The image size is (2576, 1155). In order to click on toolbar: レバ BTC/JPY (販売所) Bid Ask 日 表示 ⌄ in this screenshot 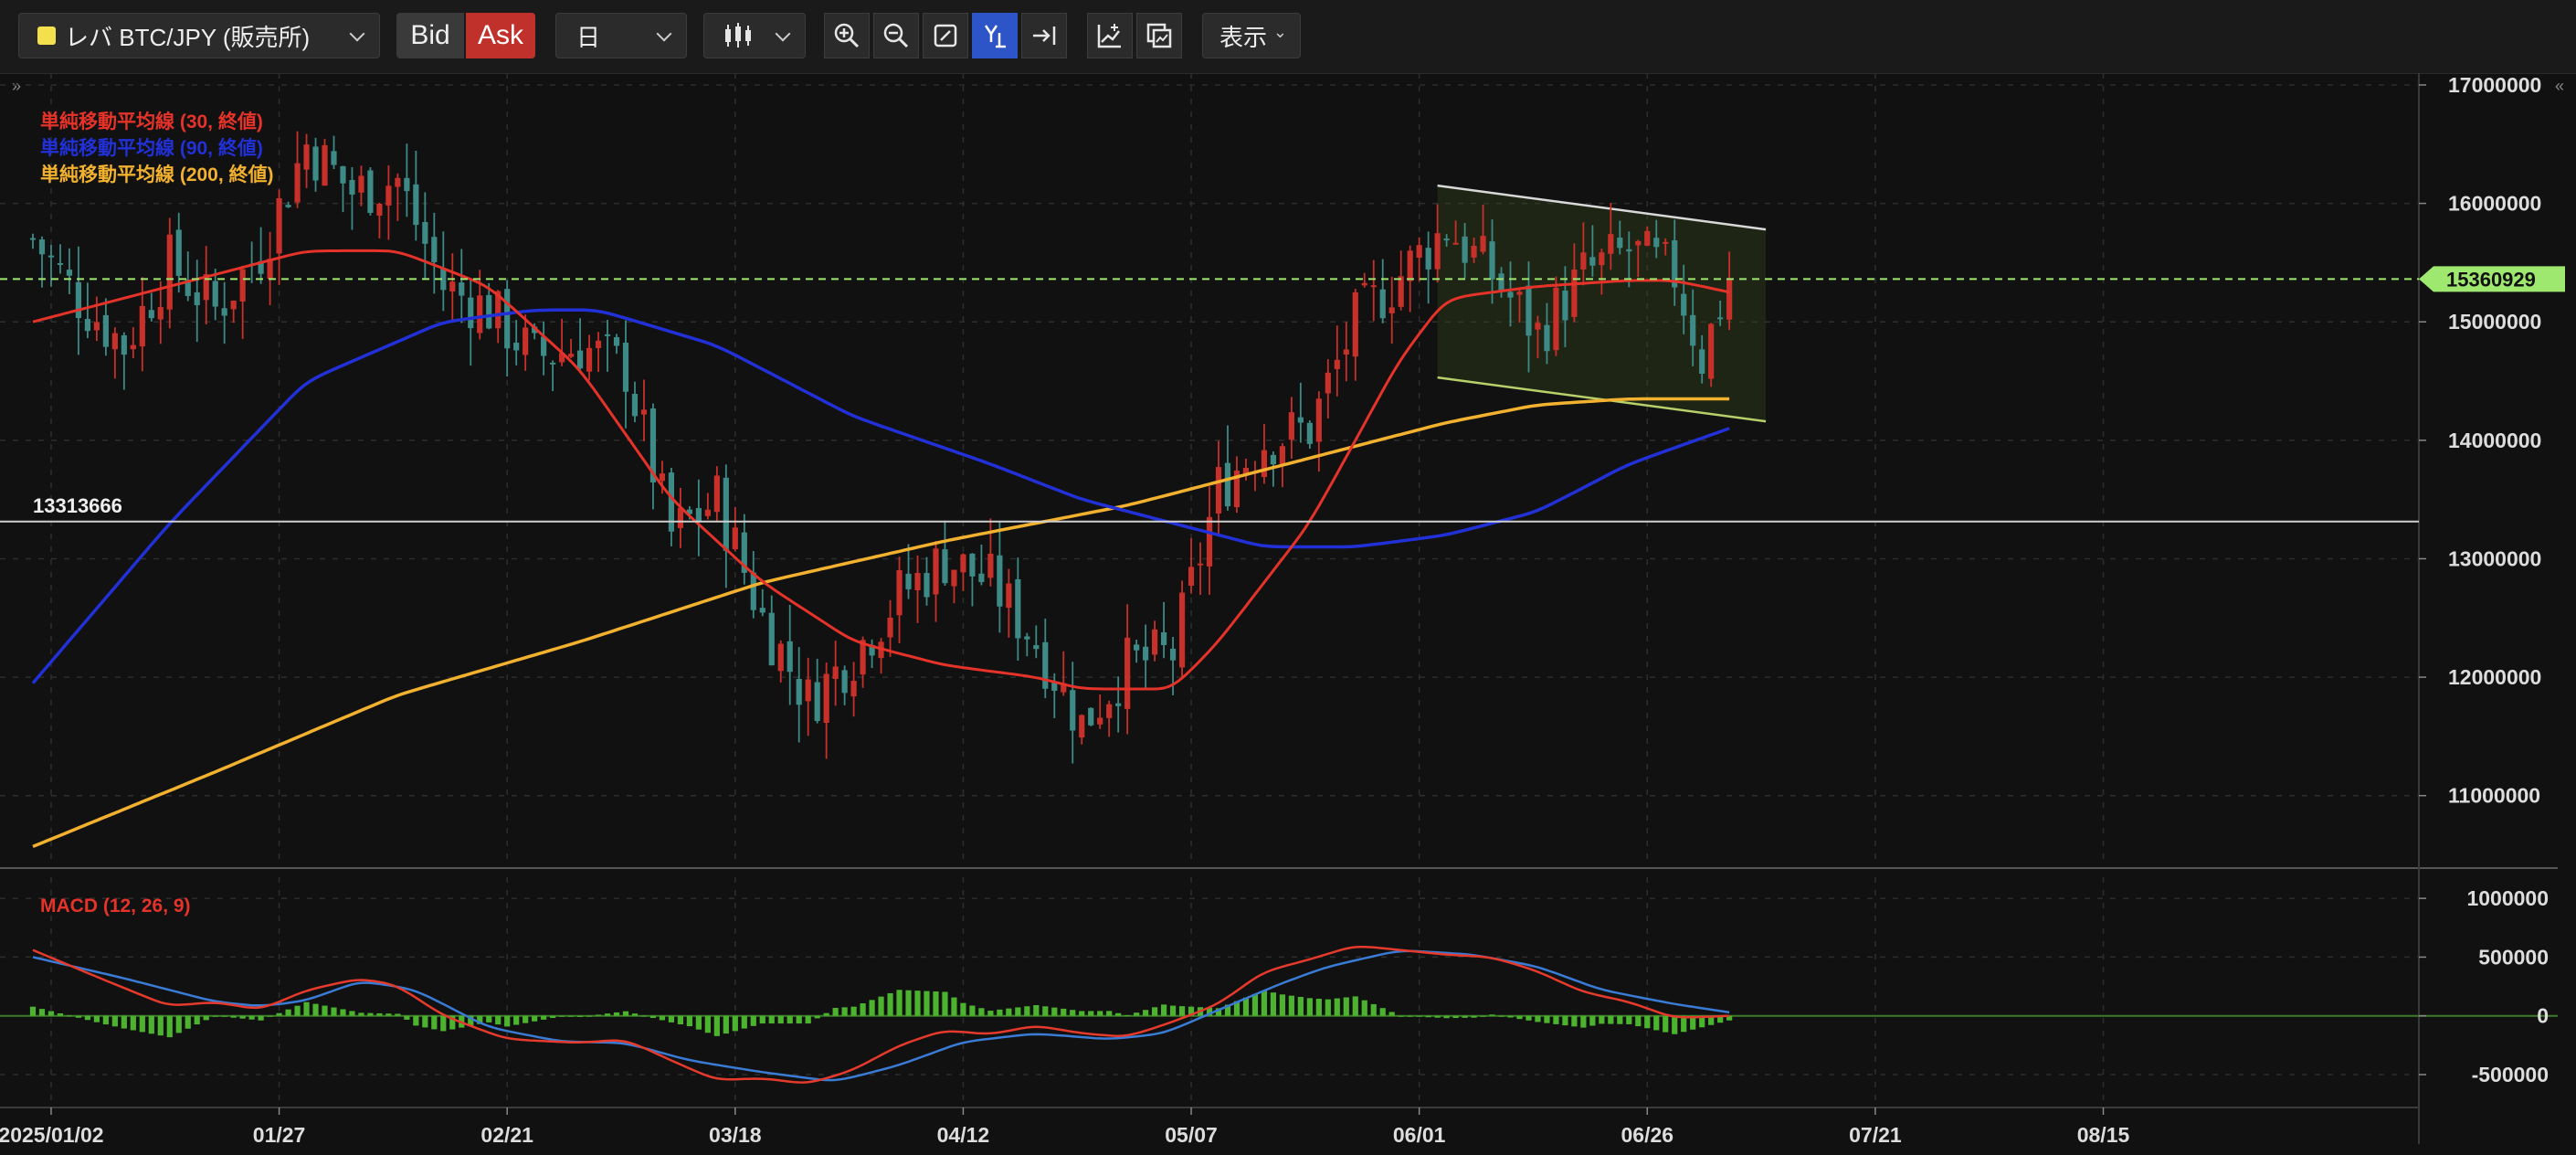, I will do `click(1288, 37)`.